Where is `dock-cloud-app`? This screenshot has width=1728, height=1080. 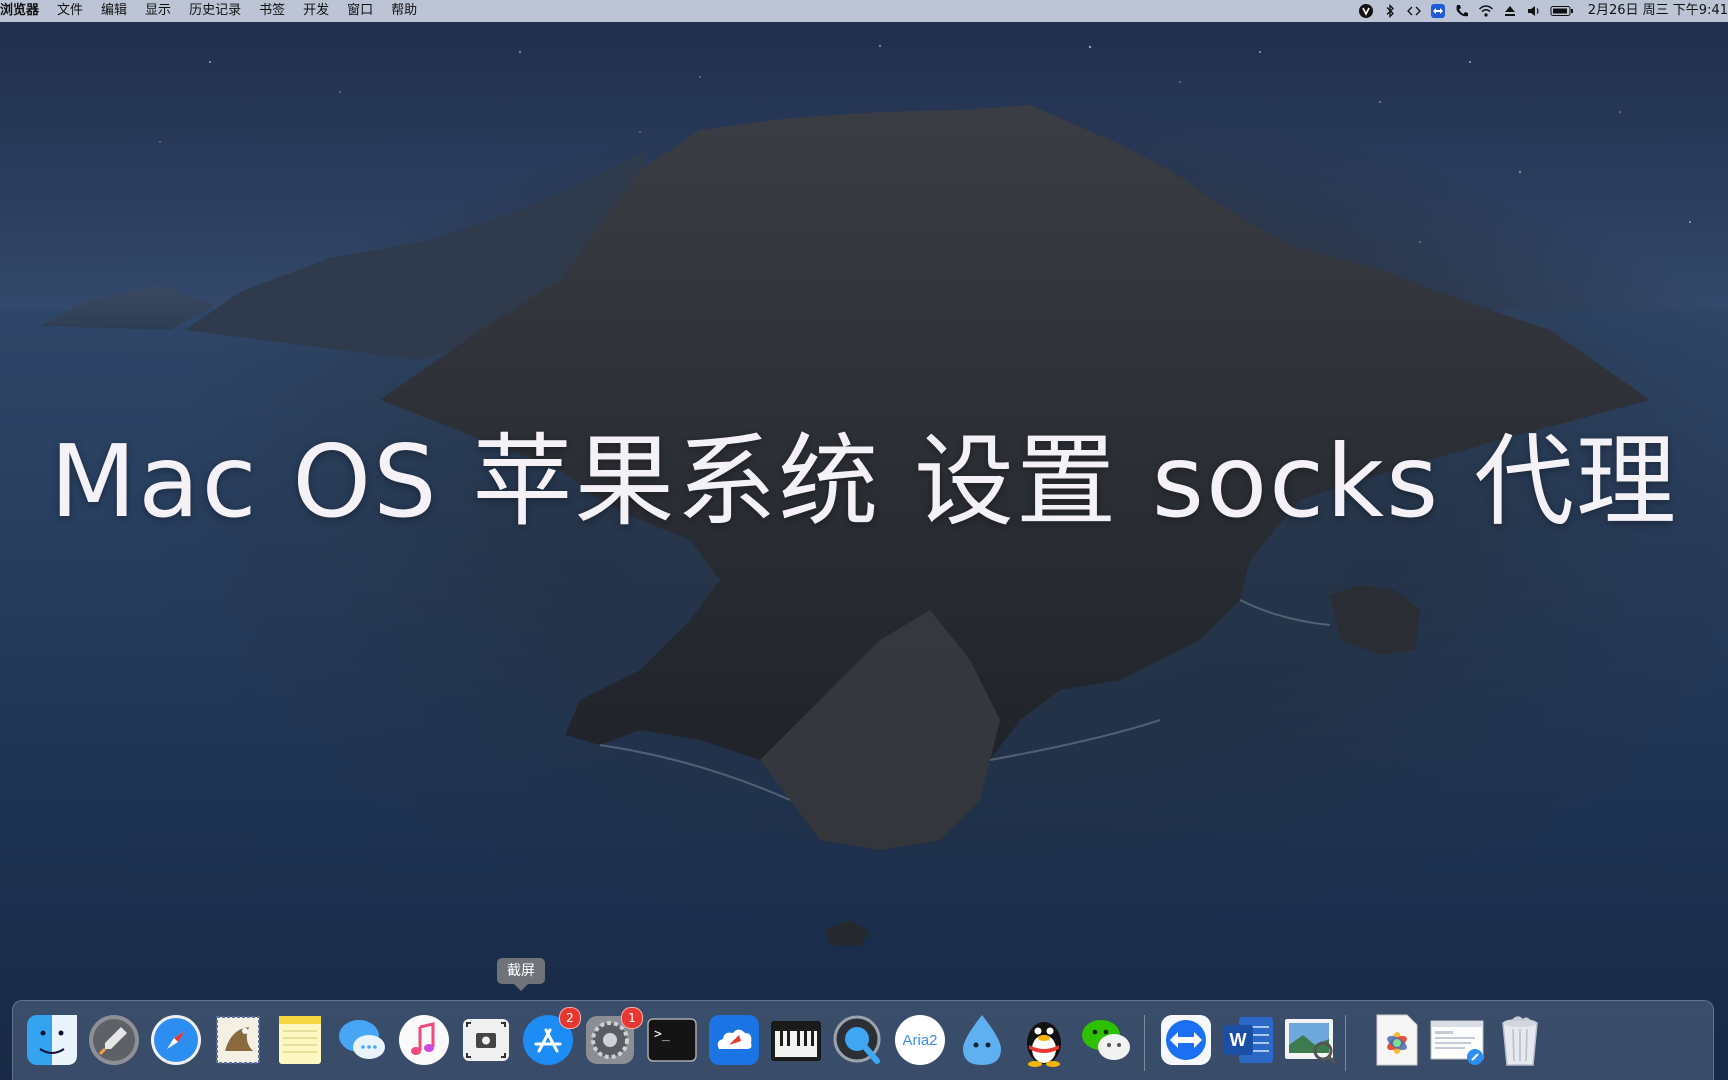 dock-cloud-app is located at coordinates (734, 1040).